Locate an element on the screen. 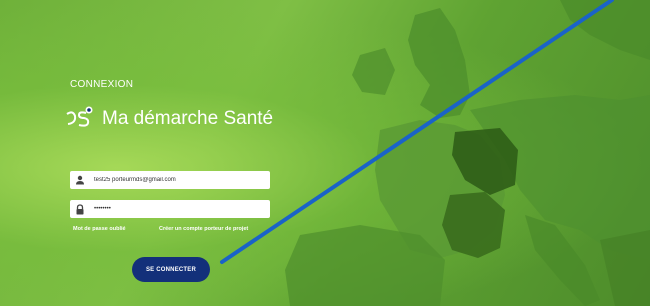  map-ireland is located at coordinates (373, 71).